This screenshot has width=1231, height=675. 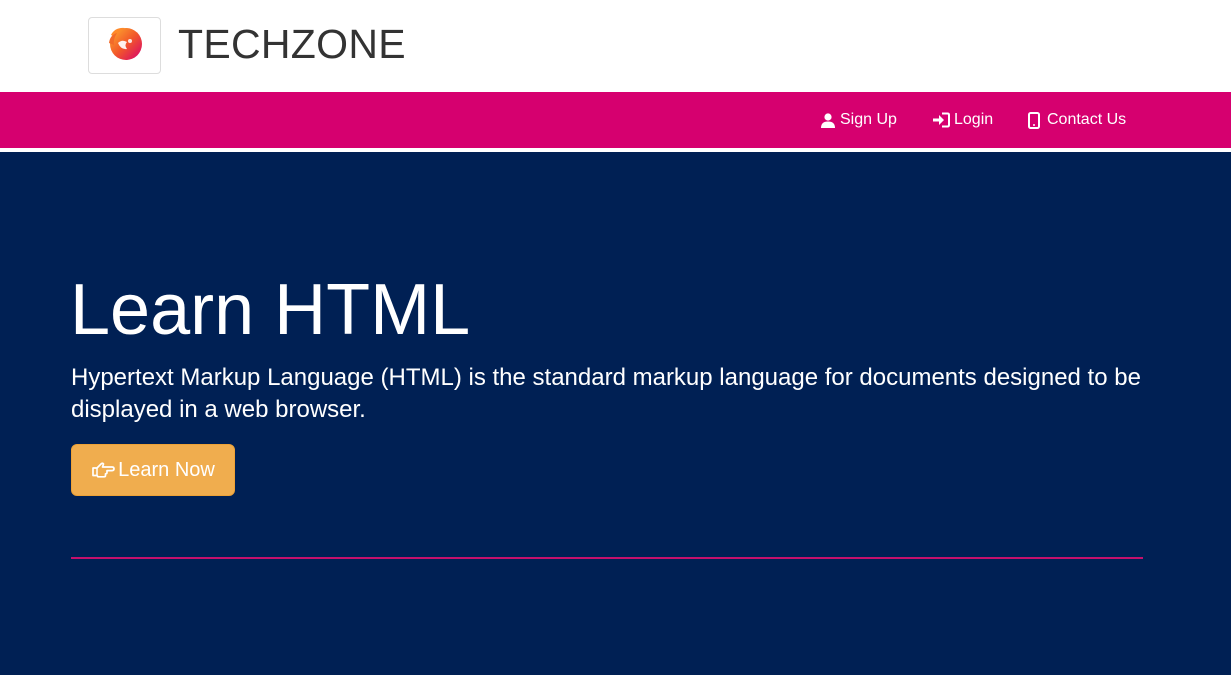 What do you see at coordinates (615, 46) in the screenshot?
I see `site-header: TECHZONE` at bounding box center [615, 46].